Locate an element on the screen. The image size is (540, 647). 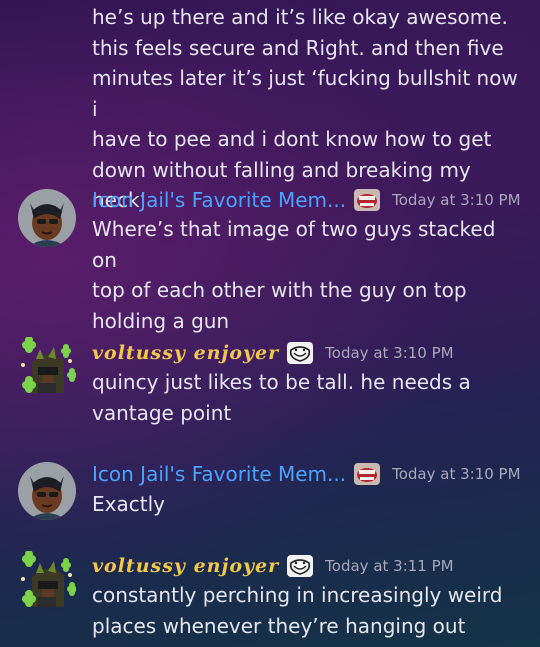
message-line: places whenever they’re hanging out is located at coordinates (279, 625).